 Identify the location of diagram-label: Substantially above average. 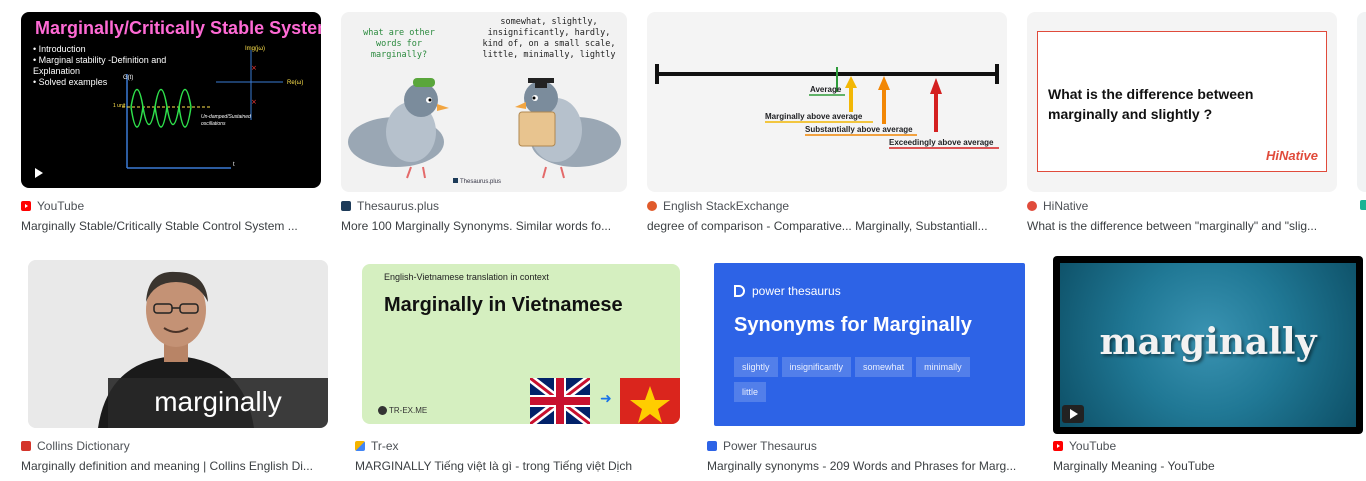
(859, 129).